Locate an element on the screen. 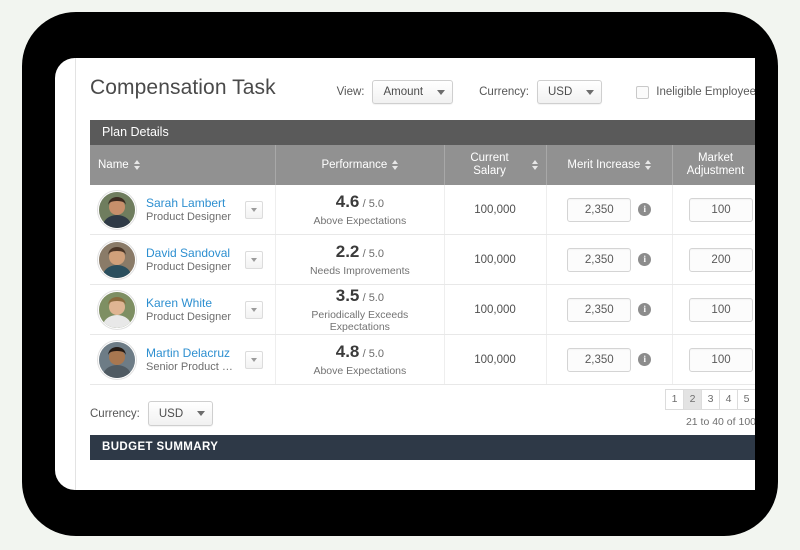  performance-score: 3.5 is located at coordinates (347, 295).